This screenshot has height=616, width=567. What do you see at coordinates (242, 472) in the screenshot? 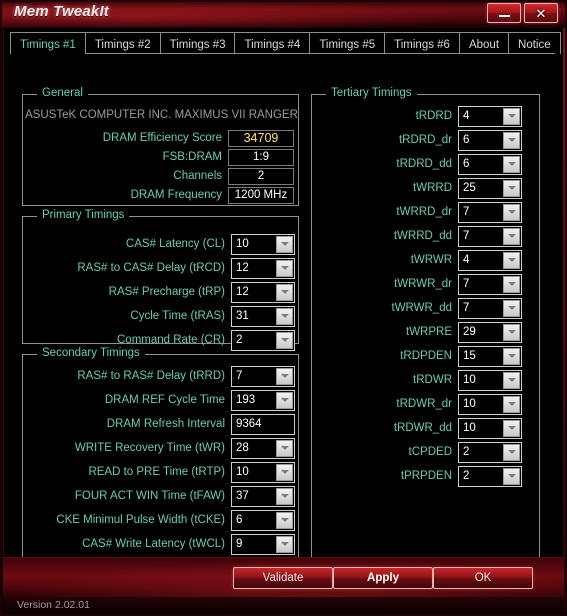
I see `combo-value: 10` at bounding box center [242, 472].